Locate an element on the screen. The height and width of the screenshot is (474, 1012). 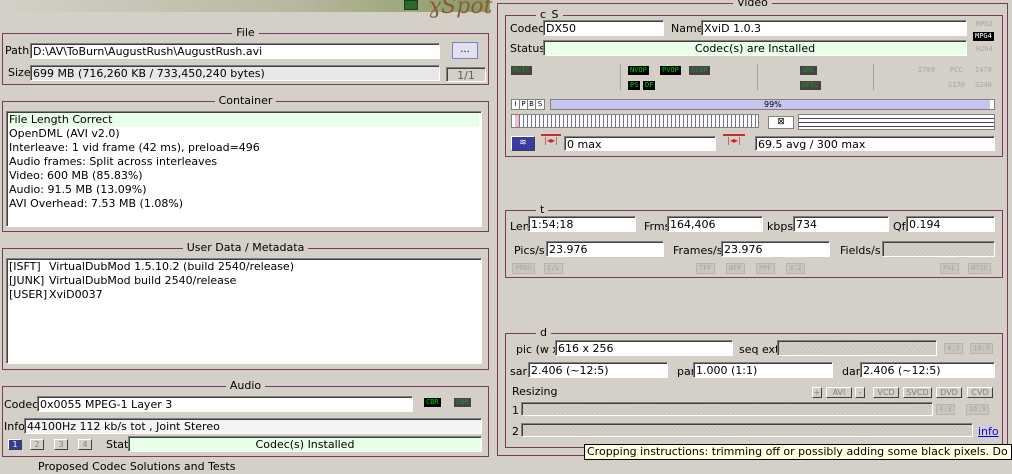
gop-marker-left: |◂▸| is located at coordinates (551, 143).